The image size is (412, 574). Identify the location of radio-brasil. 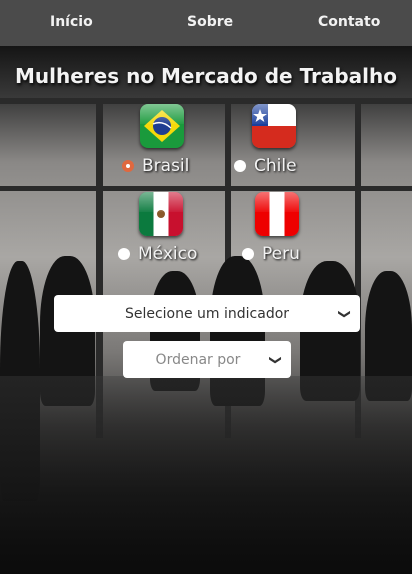
(128, 166).